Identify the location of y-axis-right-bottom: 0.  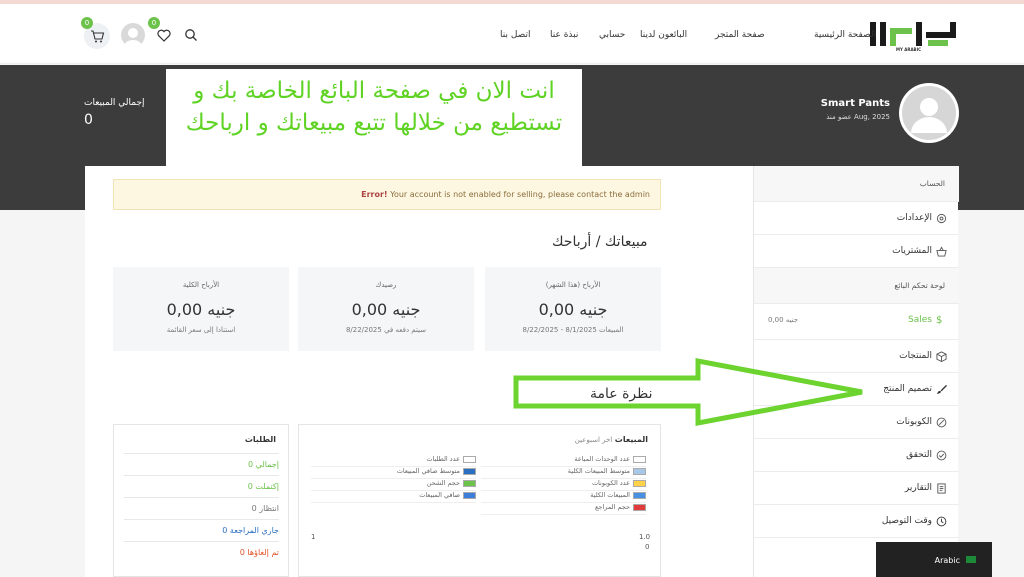
(647, 547).